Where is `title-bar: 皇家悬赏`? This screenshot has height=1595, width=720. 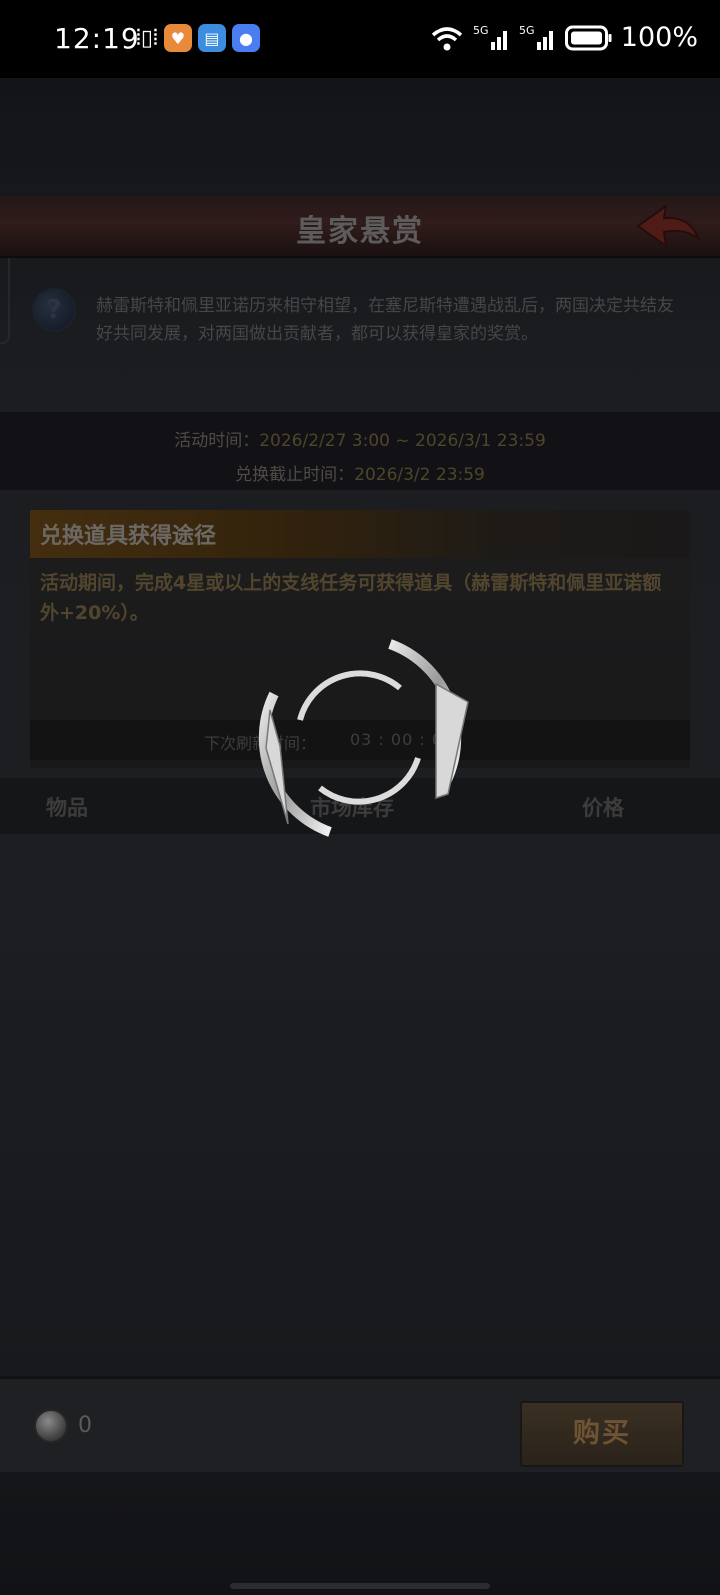
title-bar: 皇家悬赏 is located at coordinates (360, 227).